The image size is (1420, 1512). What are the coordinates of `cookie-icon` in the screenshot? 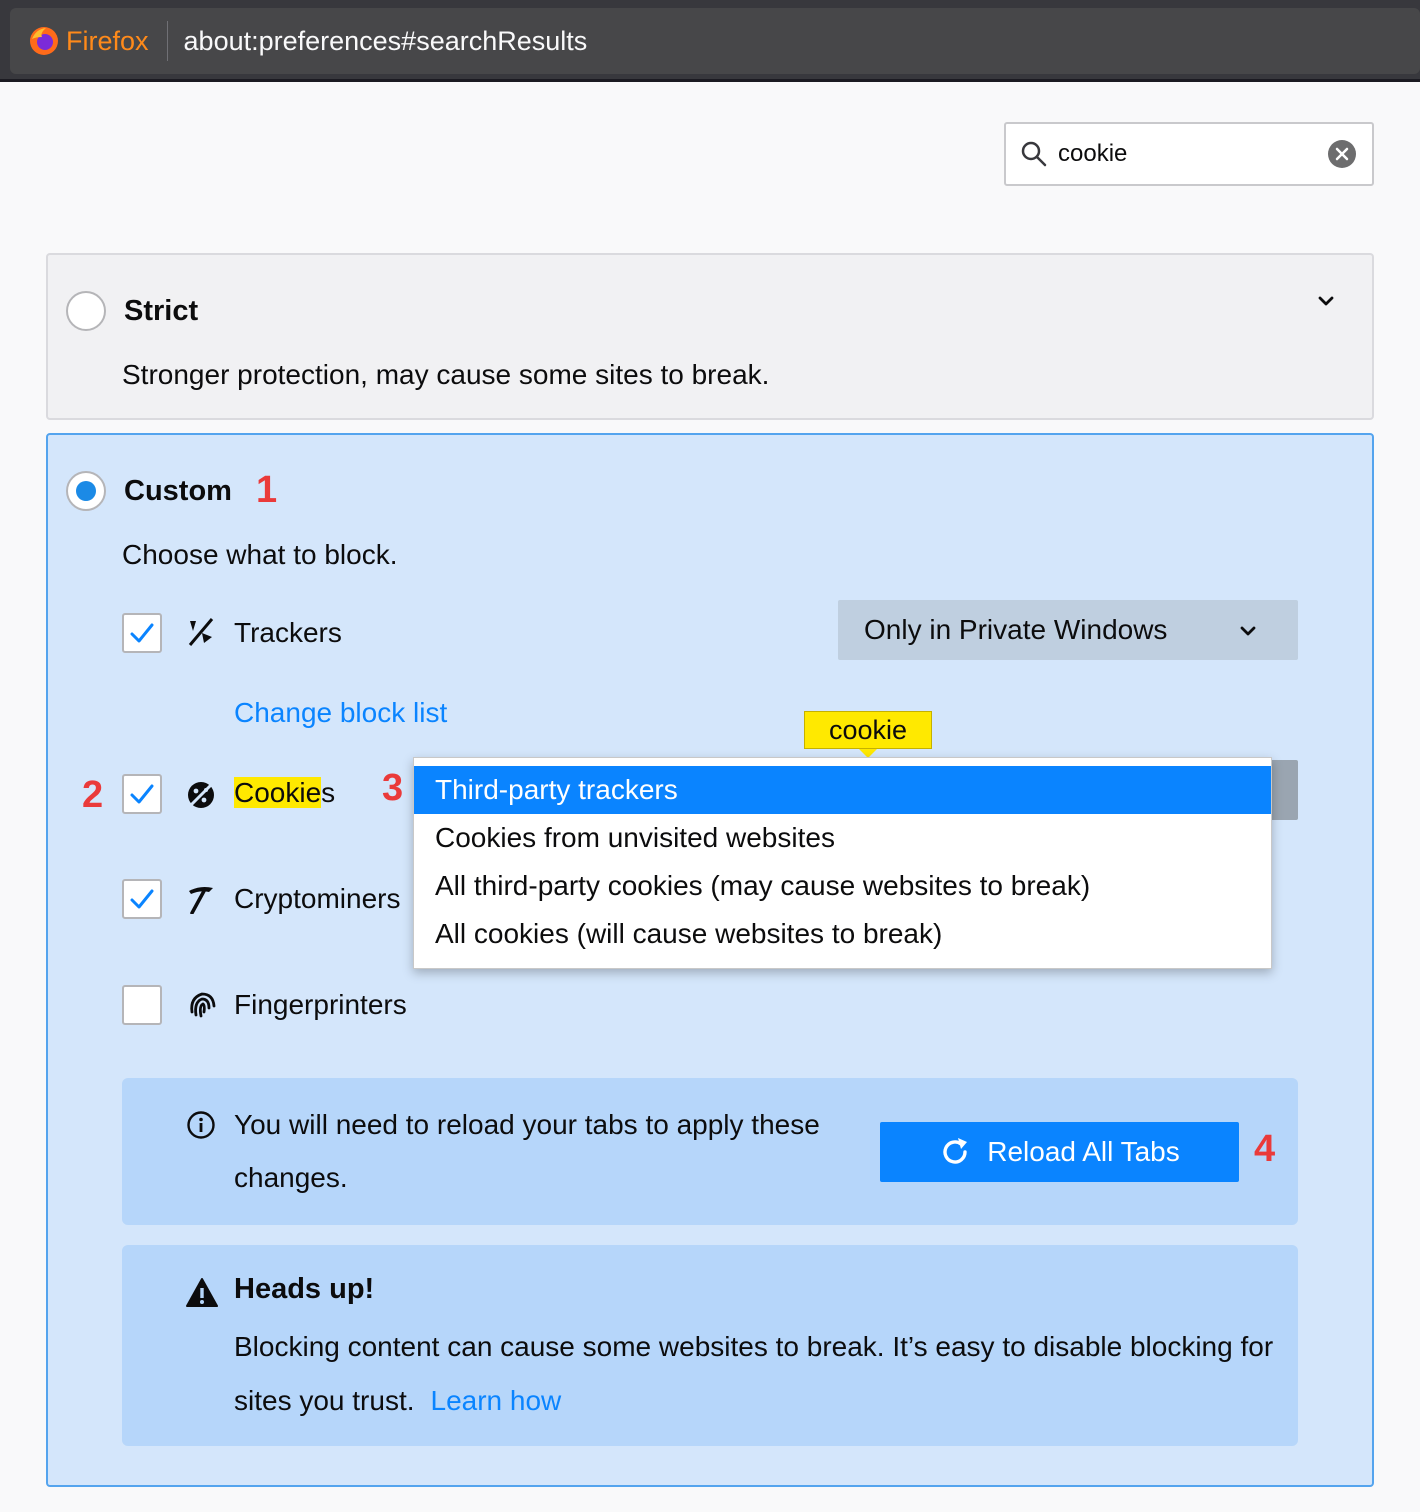 It's located at (203, 795).